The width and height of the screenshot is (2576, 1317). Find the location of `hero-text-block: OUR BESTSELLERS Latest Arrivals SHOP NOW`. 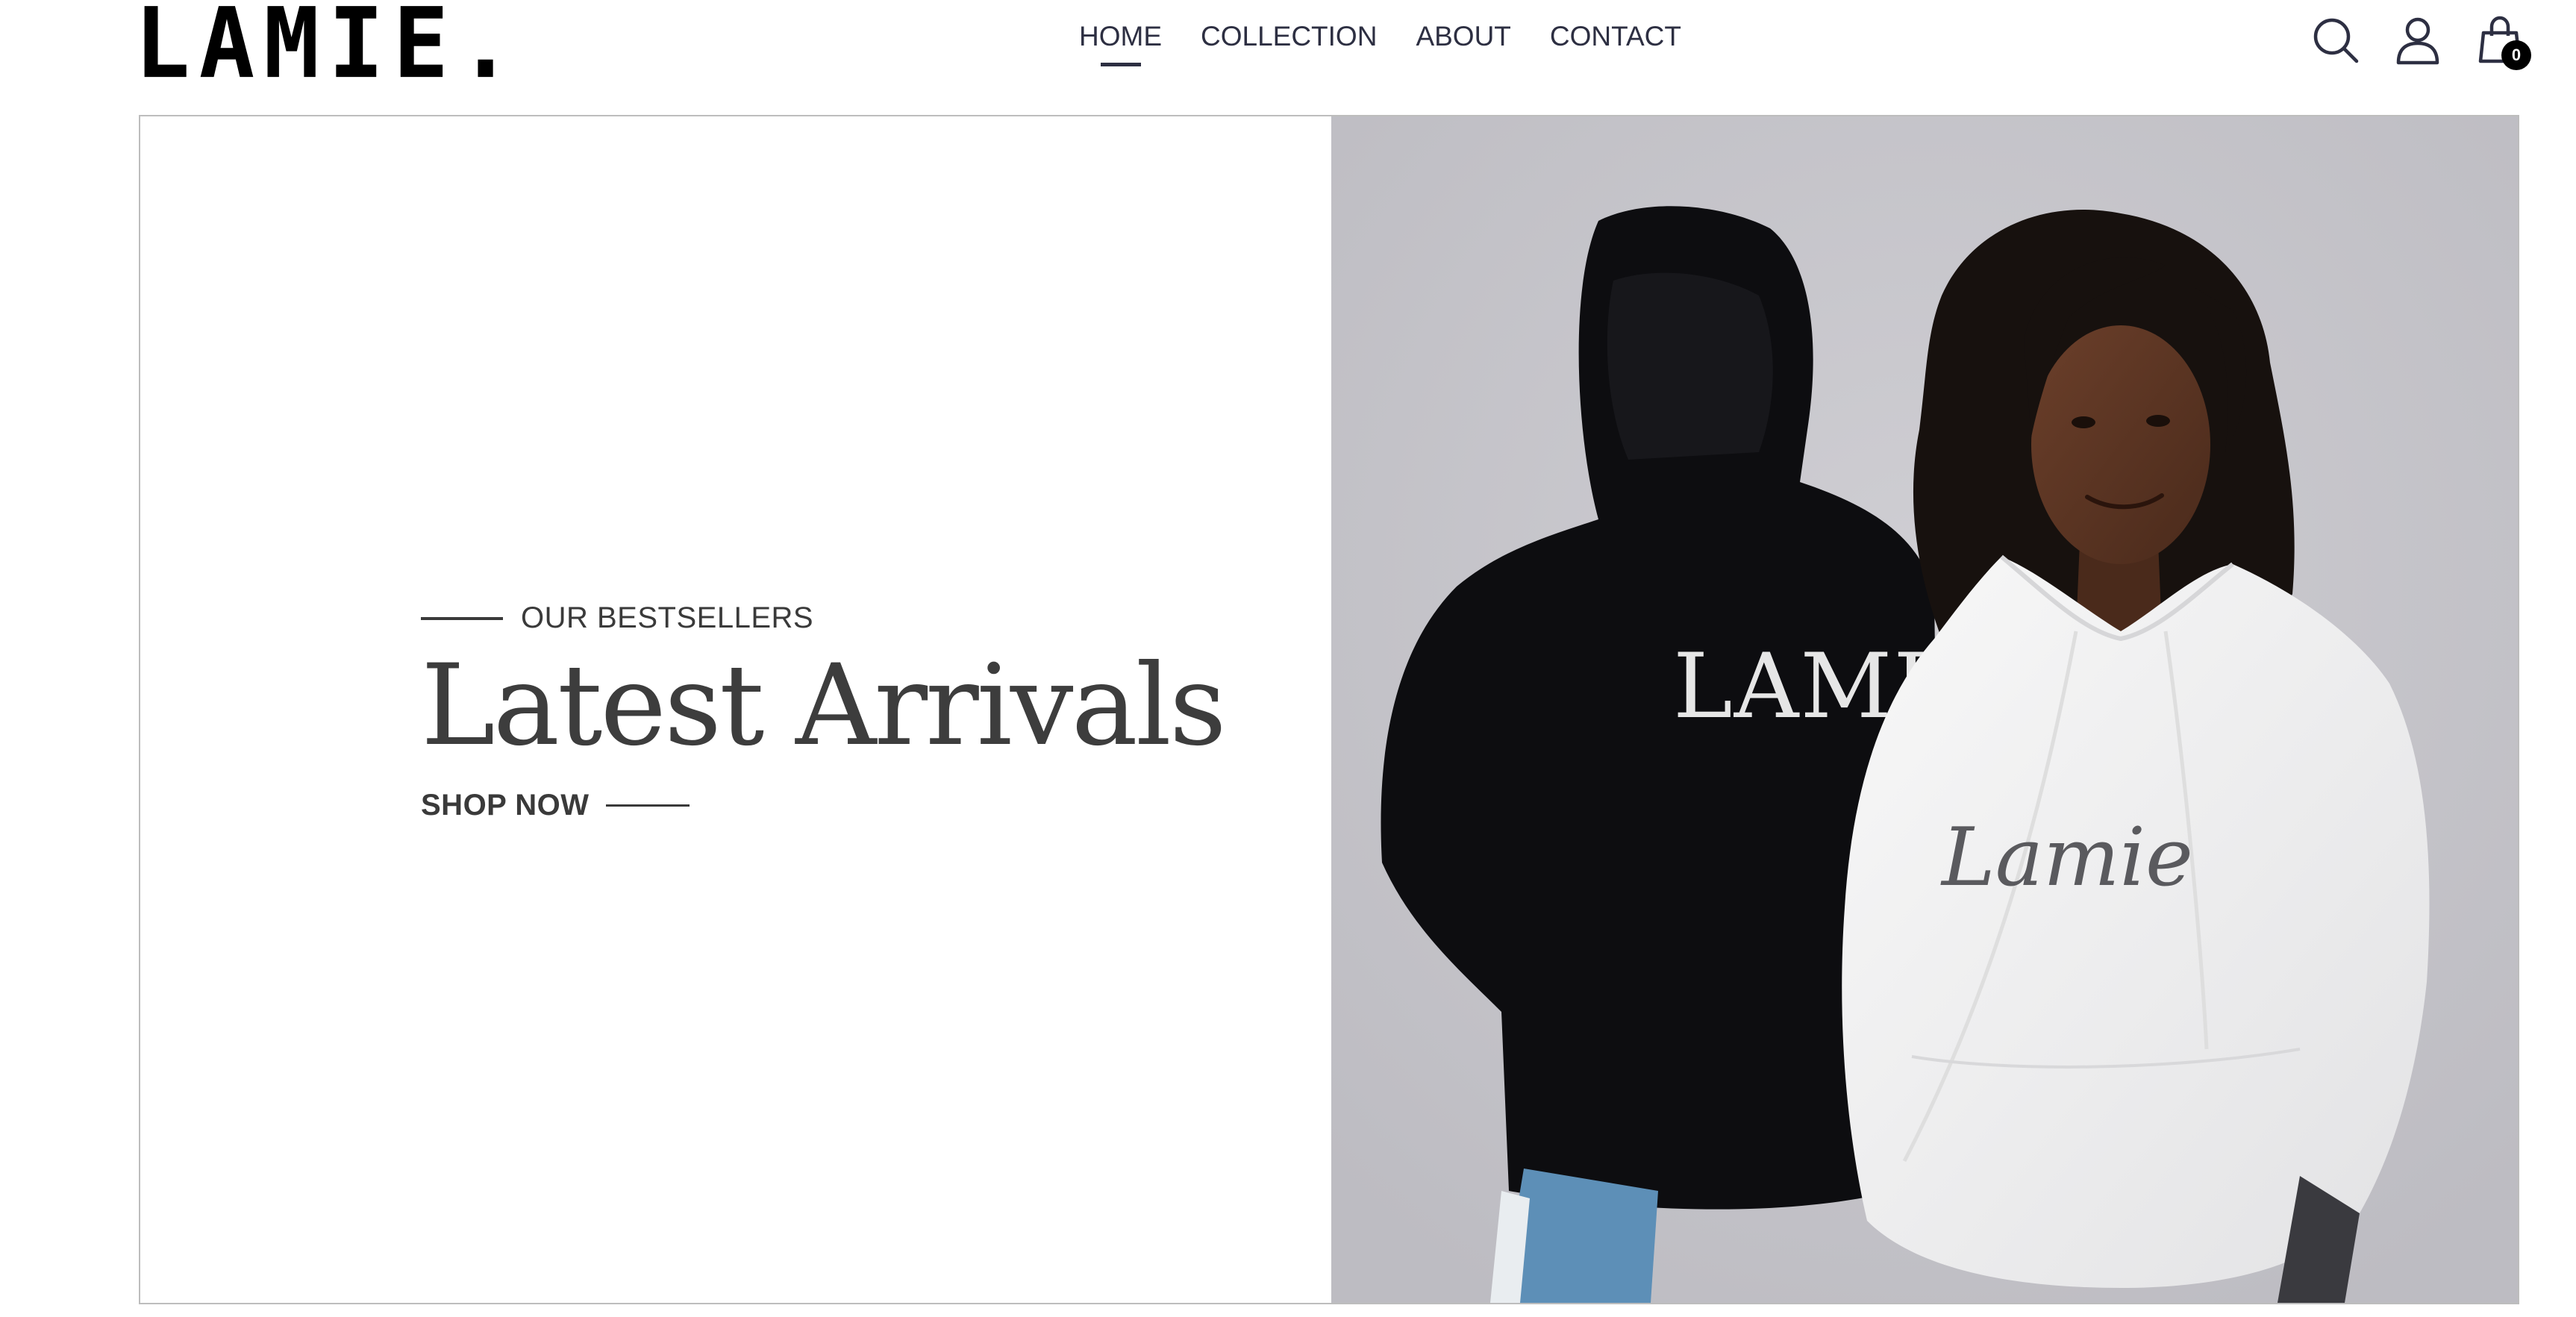

hero-text-block: OUR BESTSELLERS Latest Arrivals SHOP NOW is located at coordinates (824, 711).